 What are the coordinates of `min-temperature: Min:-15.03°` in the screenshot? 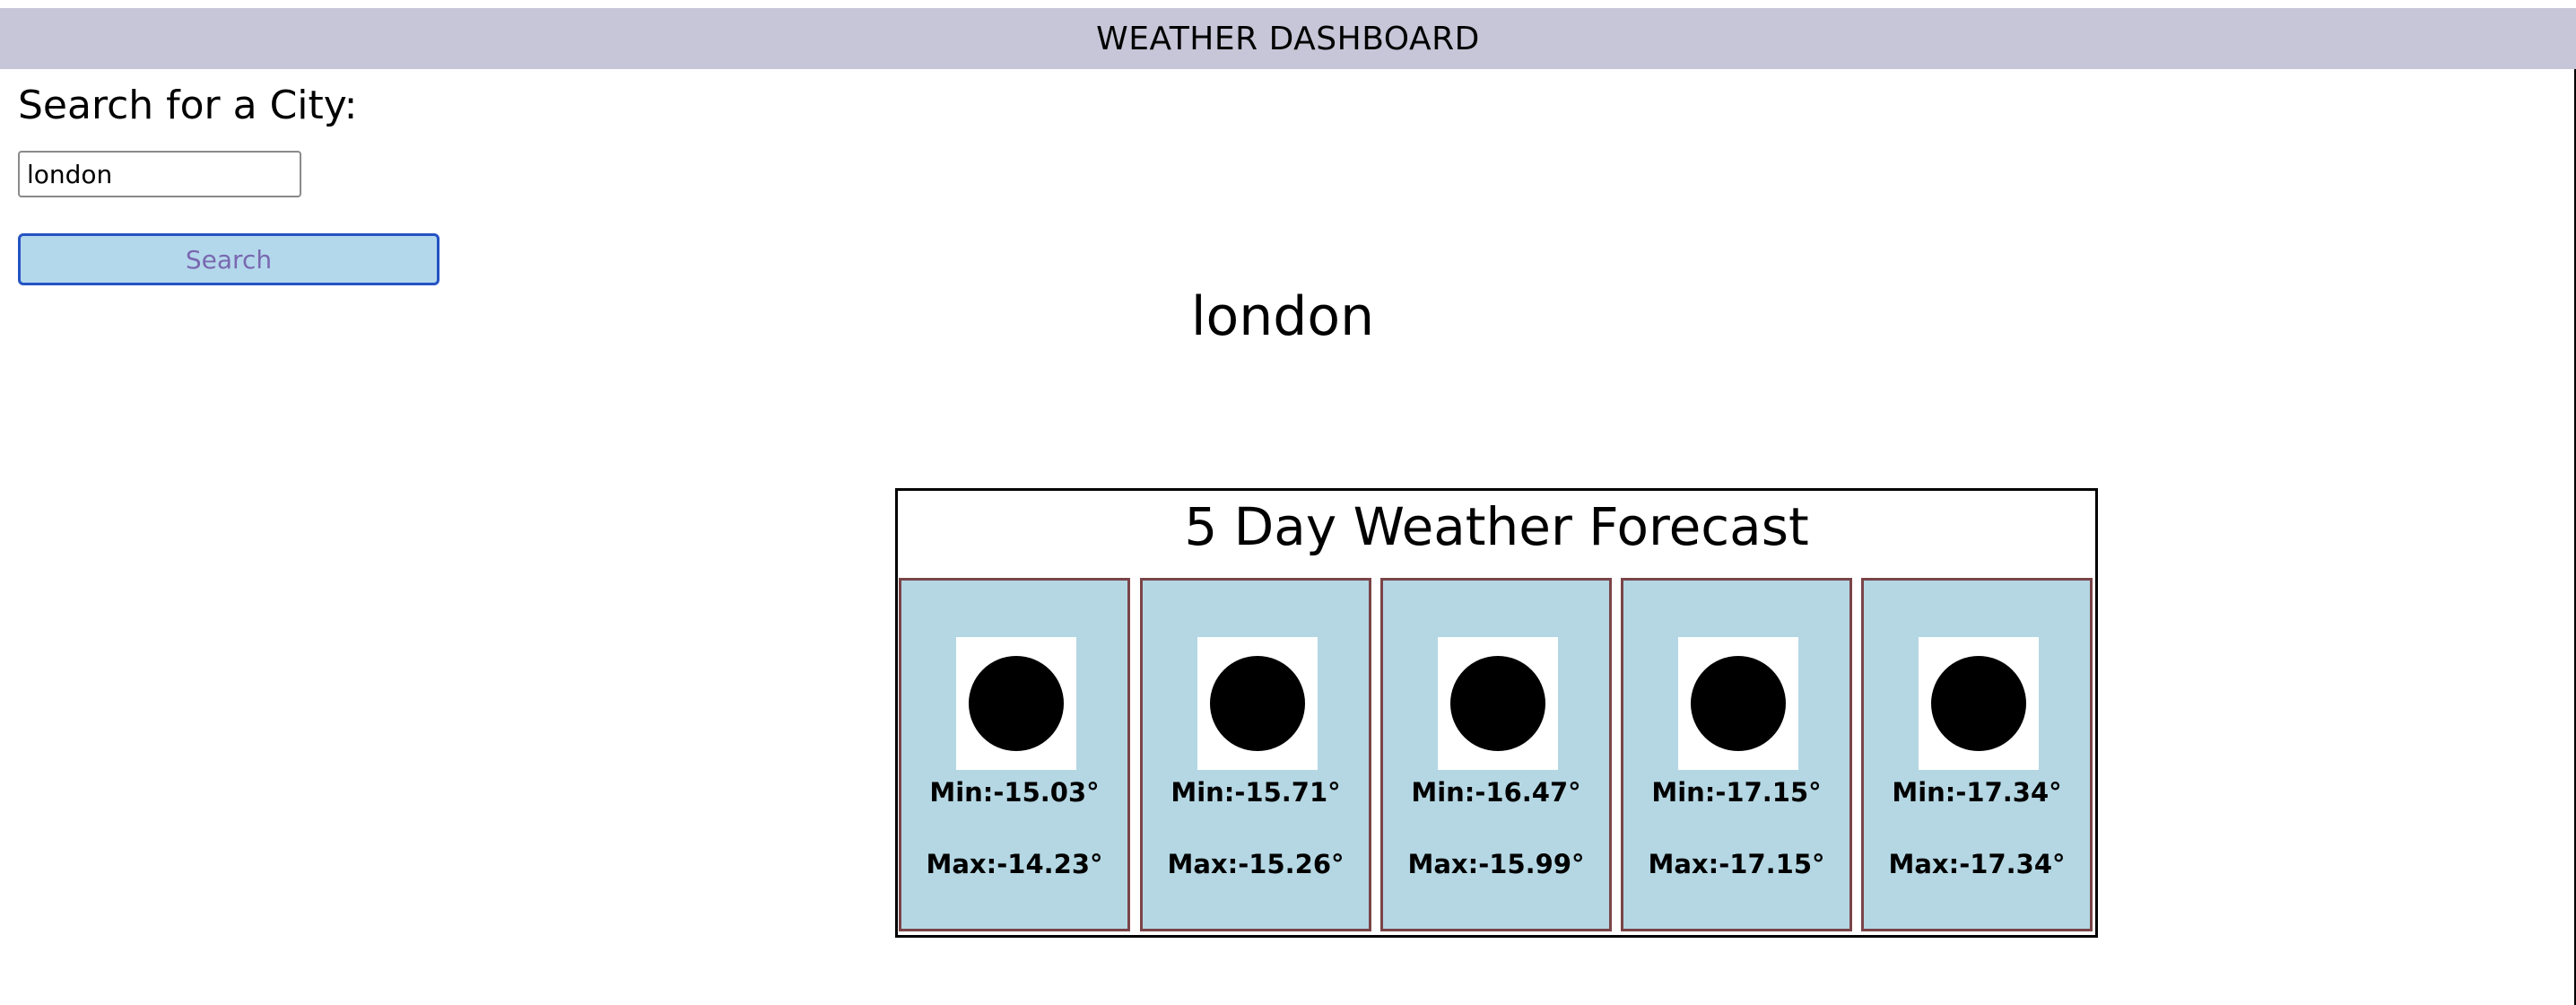 It's located at (1014, 793).